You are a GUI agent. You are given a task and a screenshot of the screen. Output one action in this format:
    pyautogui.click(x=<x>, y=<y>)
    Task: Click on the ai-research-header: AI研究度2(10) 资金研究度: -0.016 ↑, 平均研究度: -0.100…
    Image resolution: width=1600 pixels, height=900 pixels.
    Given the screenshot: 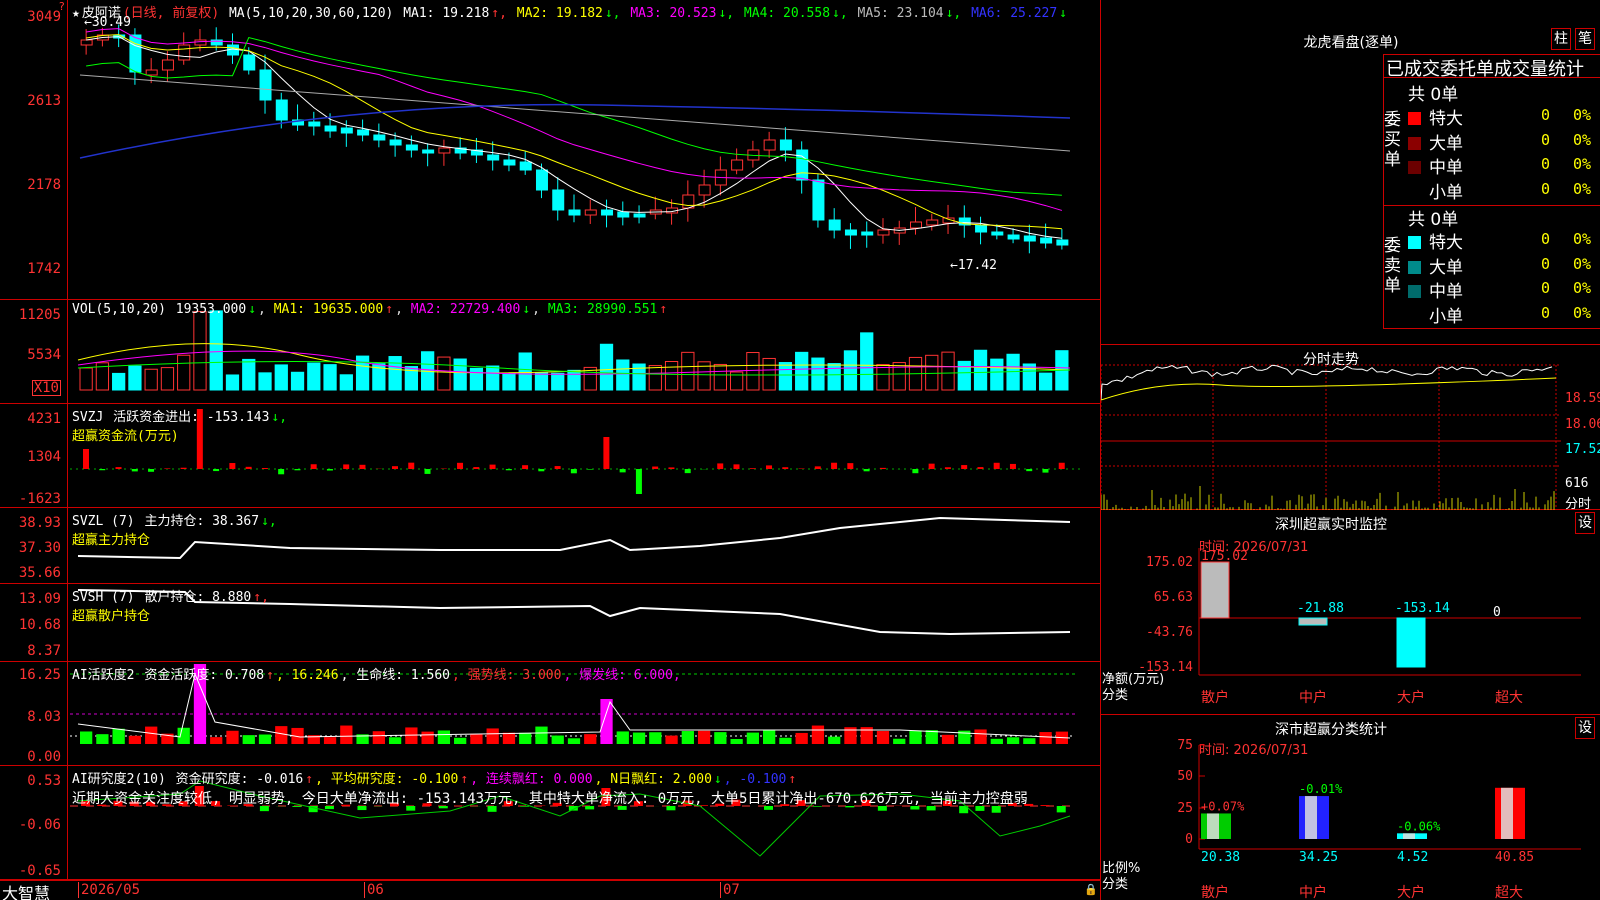 What is the action you would take?
    pyautogui.click(x=434, y=779)
    